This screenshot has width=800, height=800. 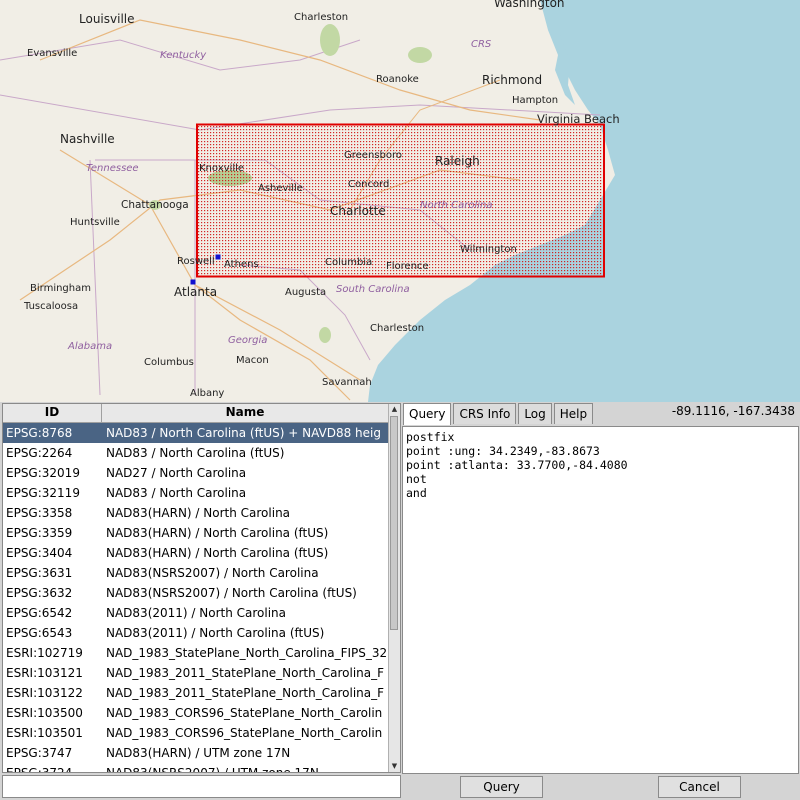 What do you see at coordinates (535, 100) in the screenshot?
I see `map-label: Hampton` at bounding box center [535, 100].